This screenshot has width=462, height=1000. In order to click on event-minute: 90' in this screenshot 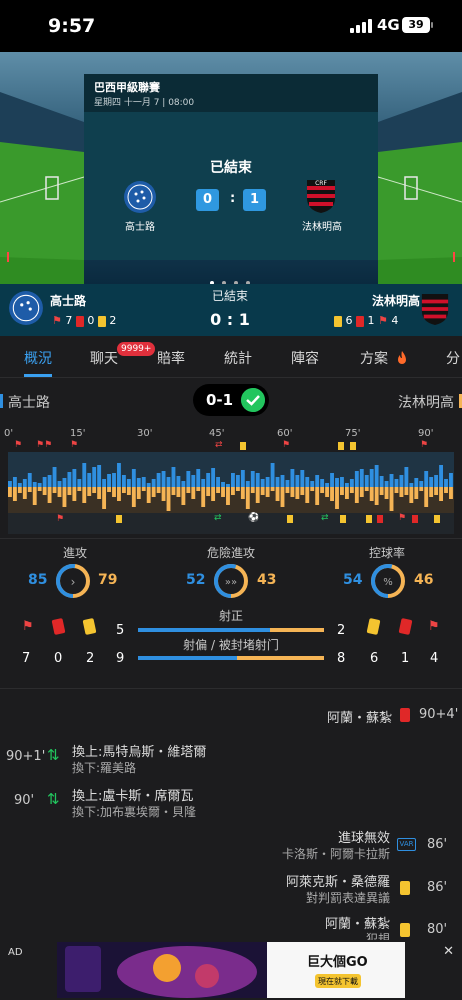, I will do `click(24, 800)`.